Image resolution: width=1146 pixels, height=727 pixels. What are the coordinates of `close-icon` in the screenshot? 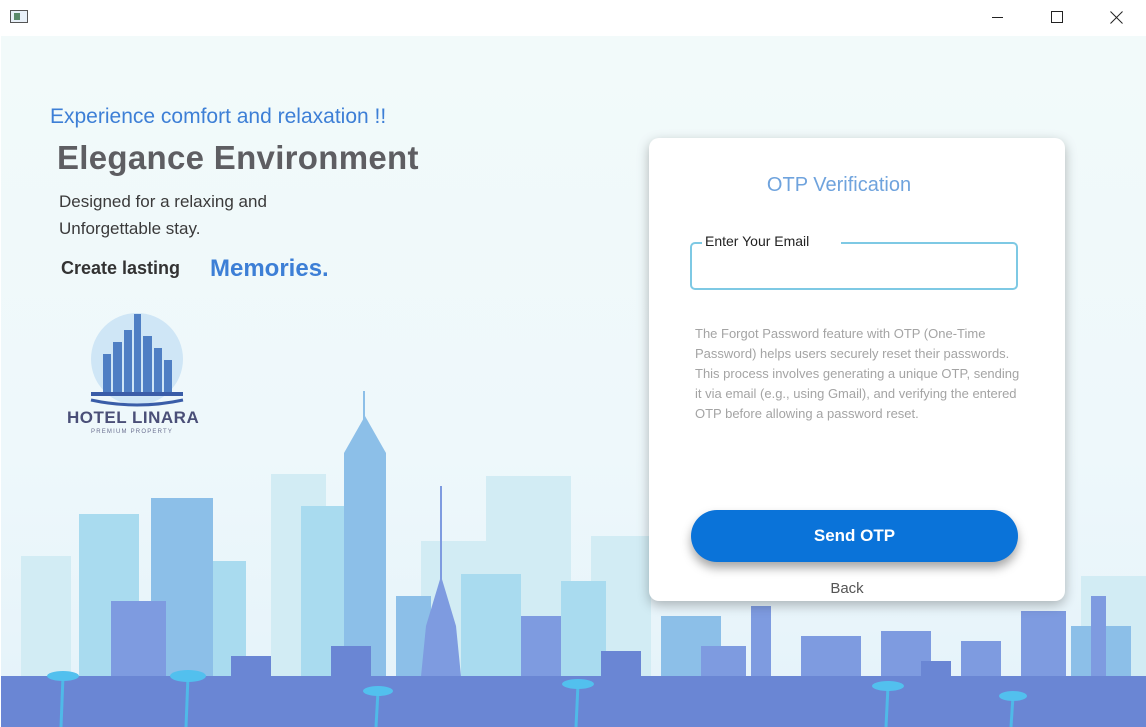 It's located at (1116, 17).